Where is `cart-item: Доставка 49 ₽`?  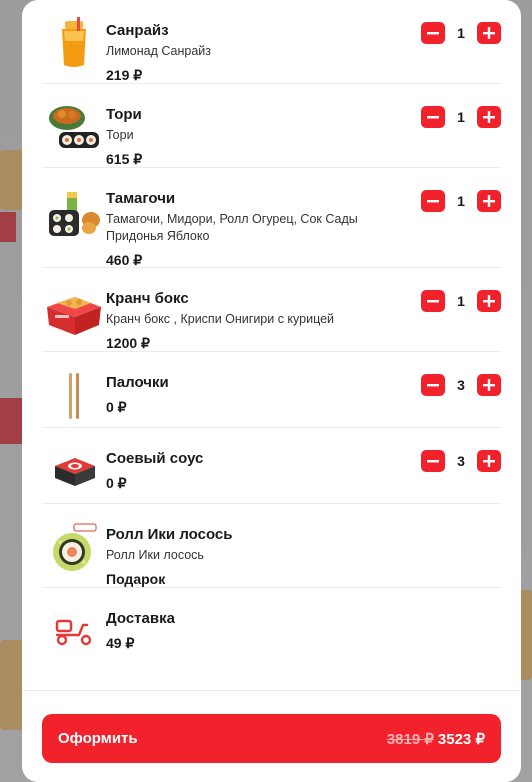 cart-item: Доставка 49 ₽ is located at coordinates (271, 625).